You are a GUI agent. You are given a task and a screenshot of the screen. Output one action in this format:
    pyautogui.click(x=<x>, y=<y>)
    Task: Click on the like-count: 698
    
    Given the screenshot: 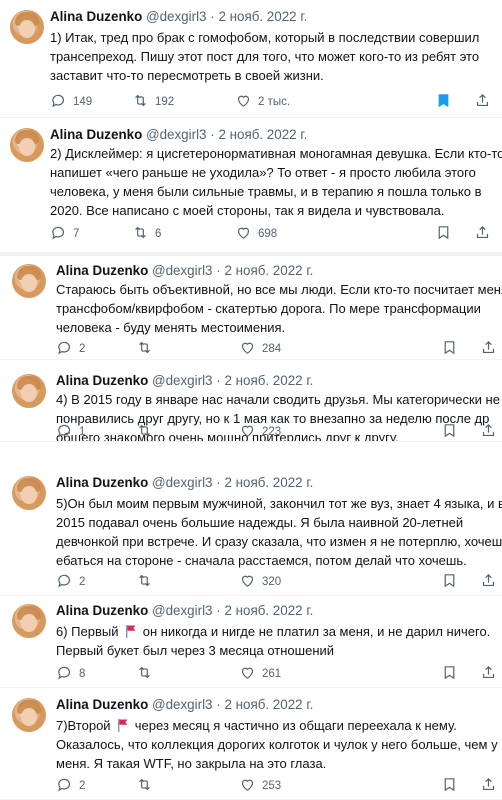 What is the action you would take?
    pyautogui.click(x=268, y=234)
    